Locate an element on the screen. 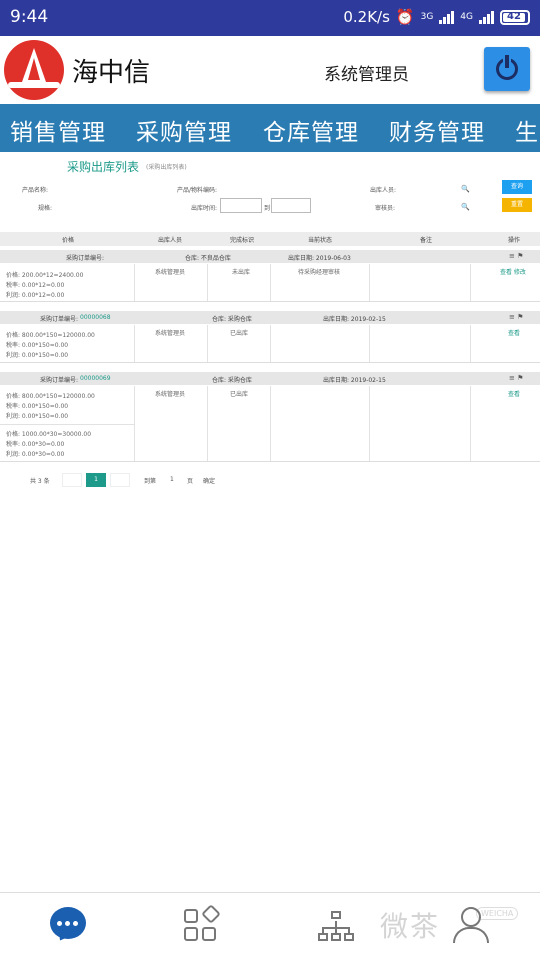 This screenshot has width=540, height=960. net-speed: 0.2K/s is located at coordinates (366, 17).